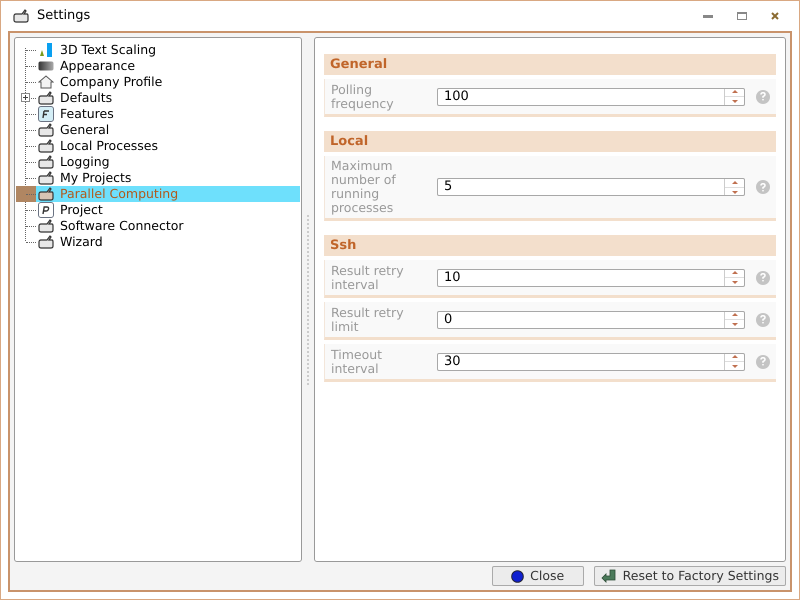 This screenshot has width=800, height=600. I want to click on tree-item: Wizard, so click(168, 242).